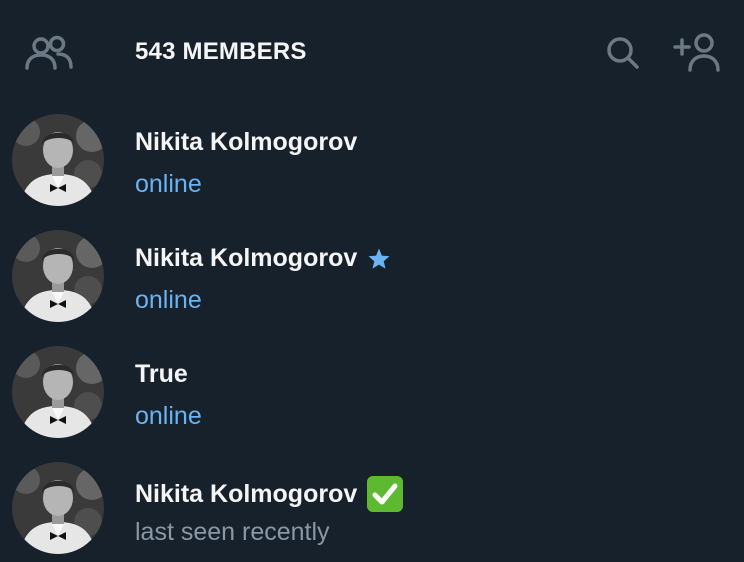 The height and width of the screenshot is (562, 744). What do you see at coordinates (232, 532) in the screenshot?
I see `member-status: last seen recently` at bounding box center [232, 532].